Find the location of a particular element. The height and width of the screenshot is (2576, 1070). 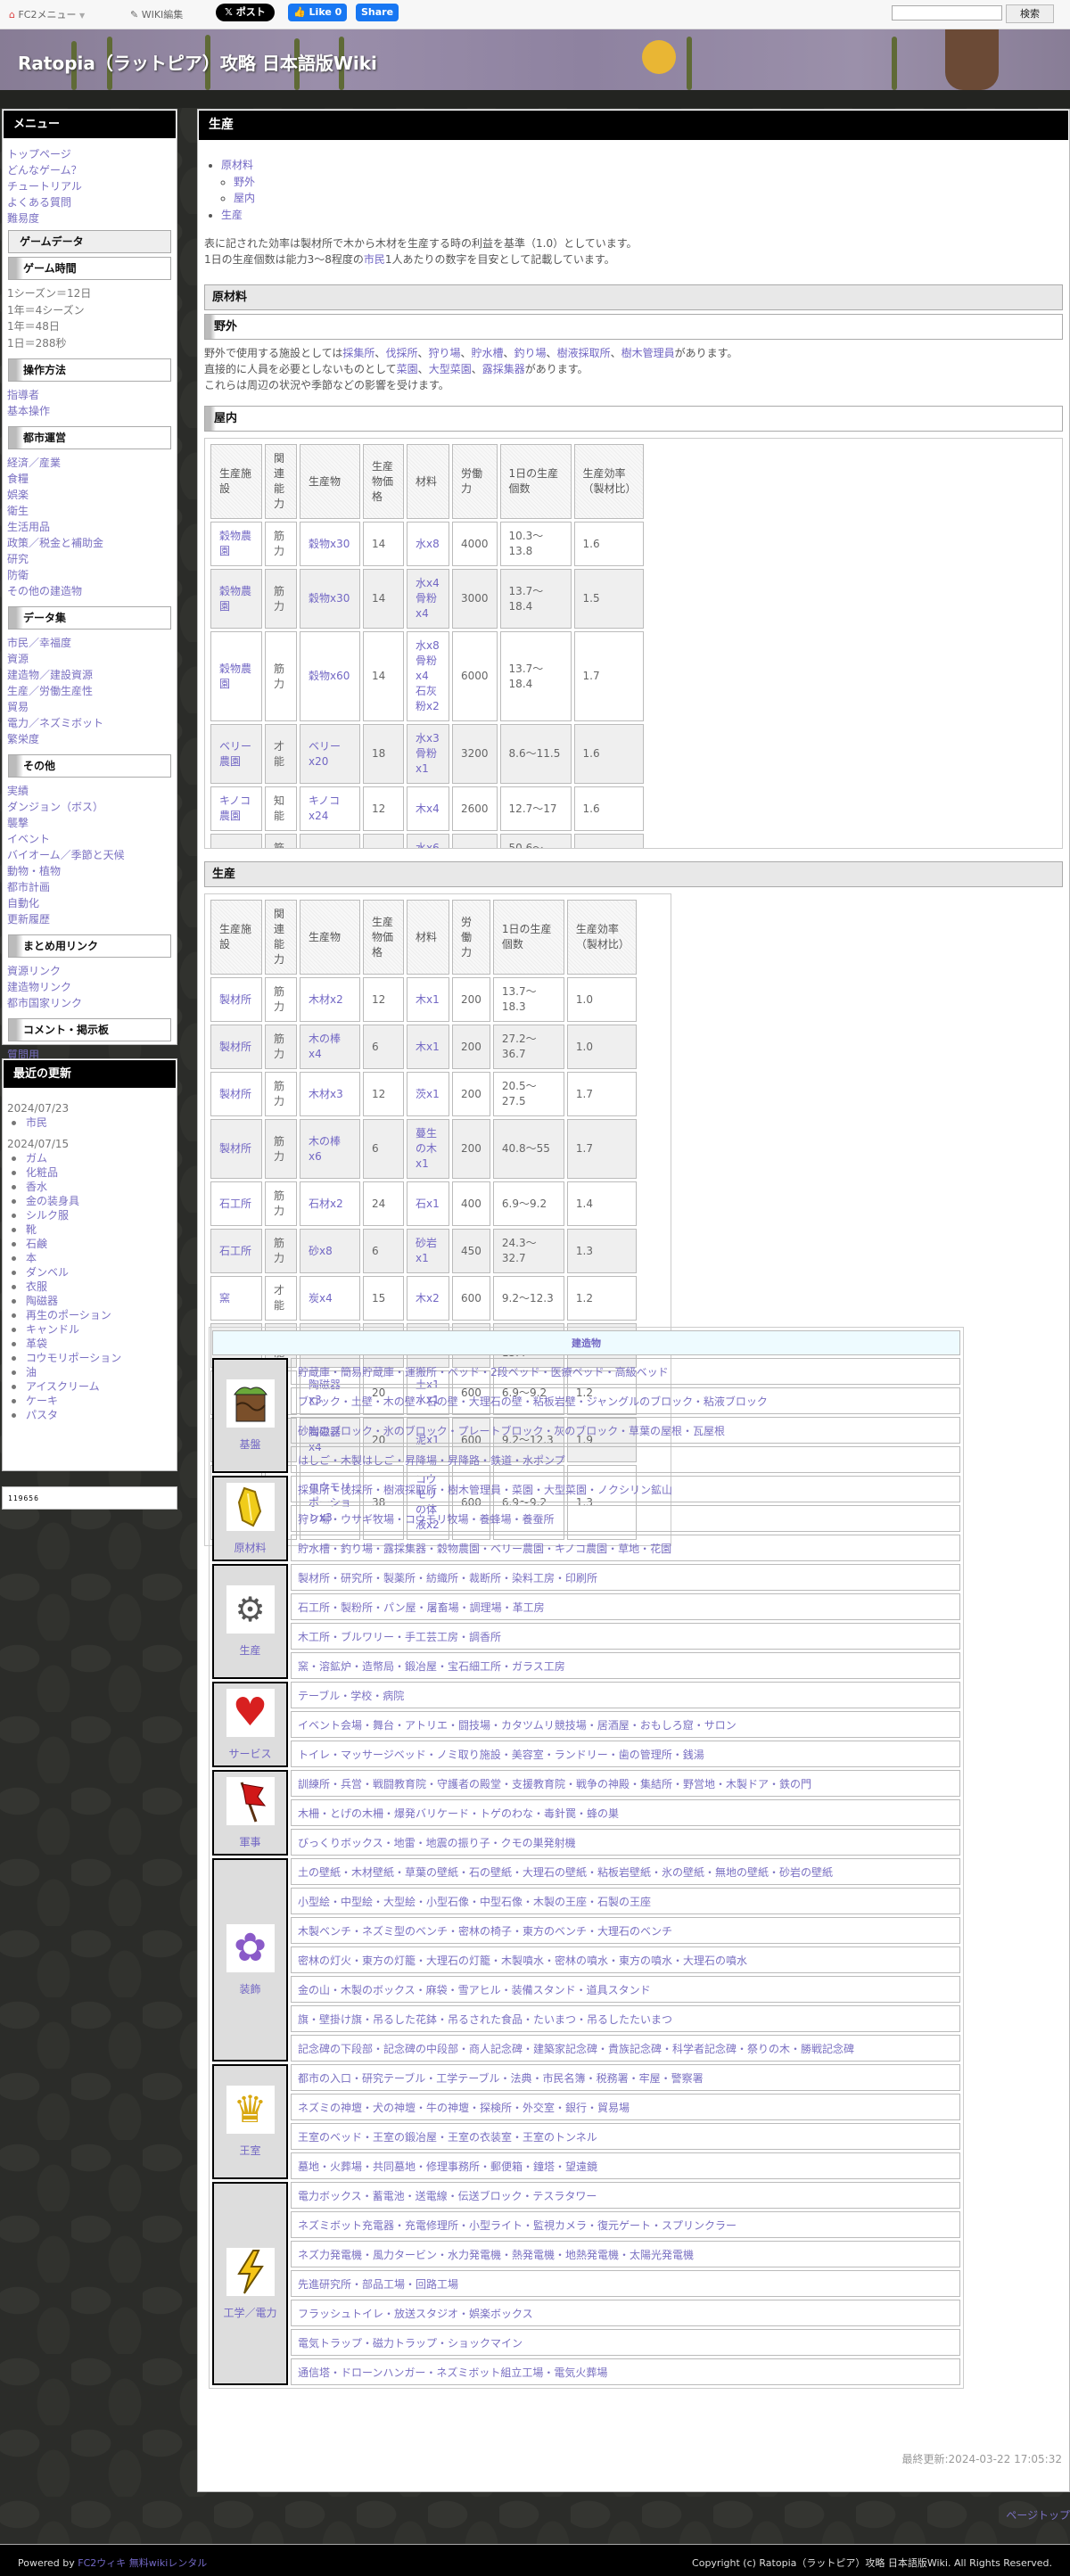

facility-link: 窯 is located at coordinates (224, 1298).